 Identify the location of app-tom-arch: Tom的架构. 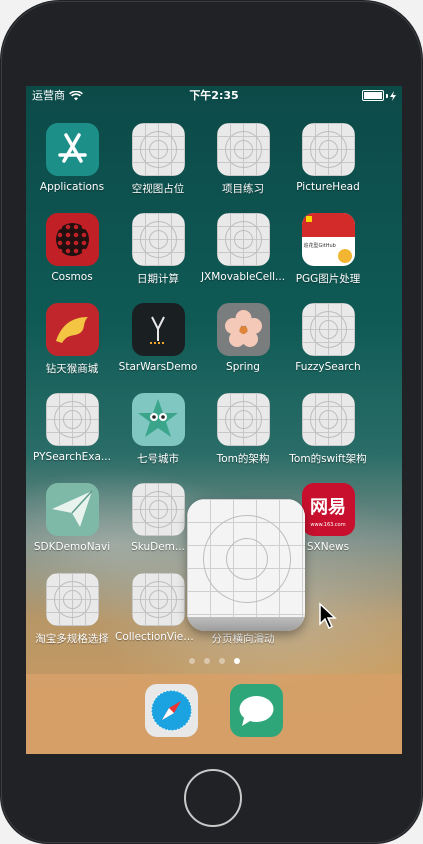
(243, 429).